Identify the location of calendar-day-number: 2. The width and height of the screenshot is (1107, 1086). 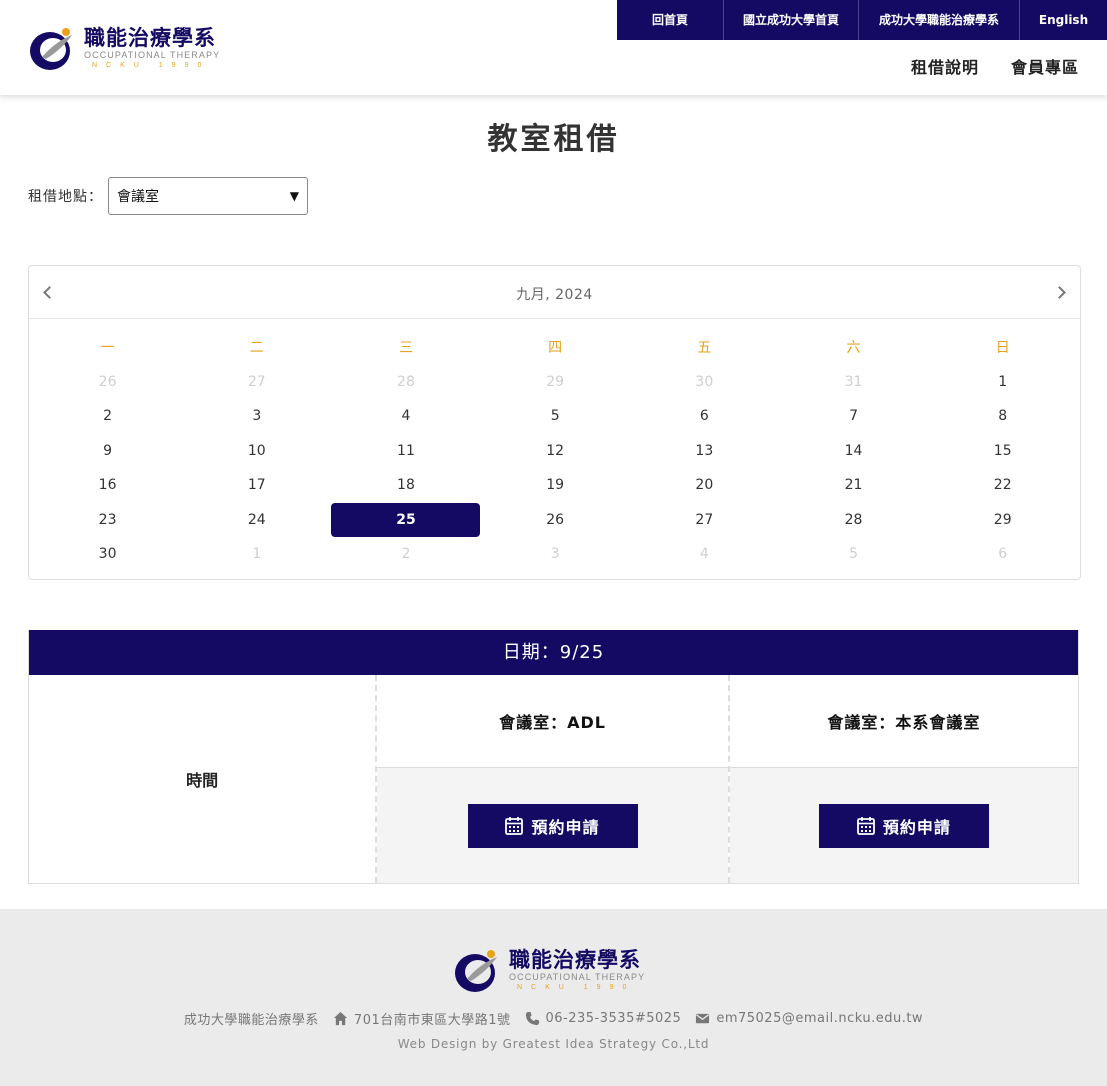
(108, 416).